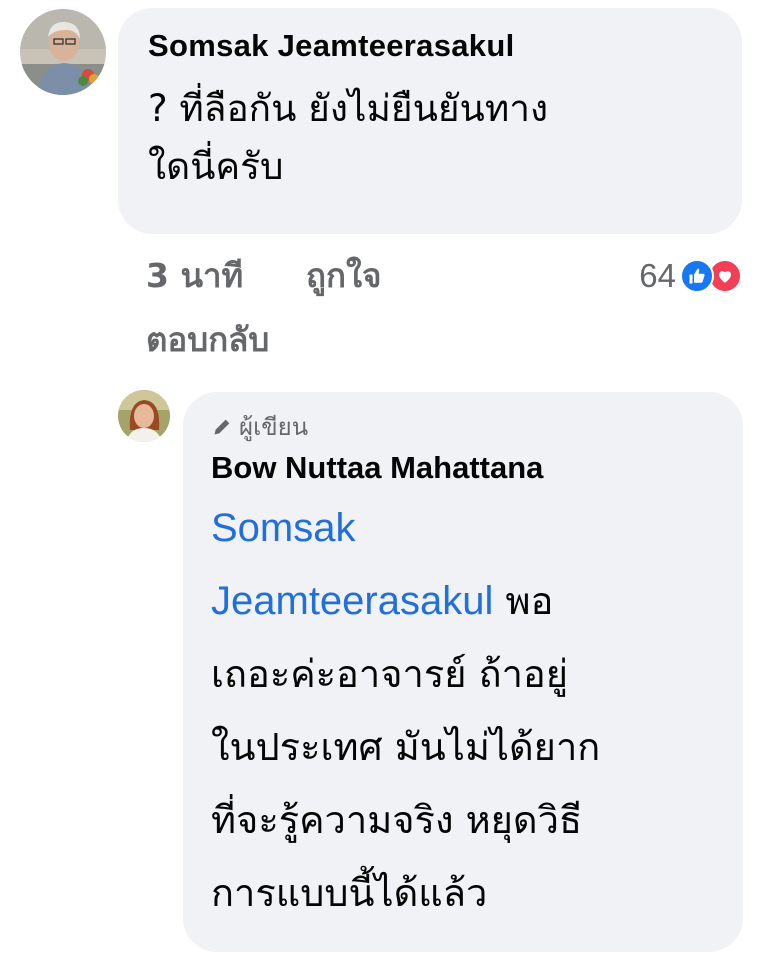 The image size is (759, 962). Describe the element at coordinates (462, 528) in the screenshot. I see `reply-text-line: Somsak` at that location.